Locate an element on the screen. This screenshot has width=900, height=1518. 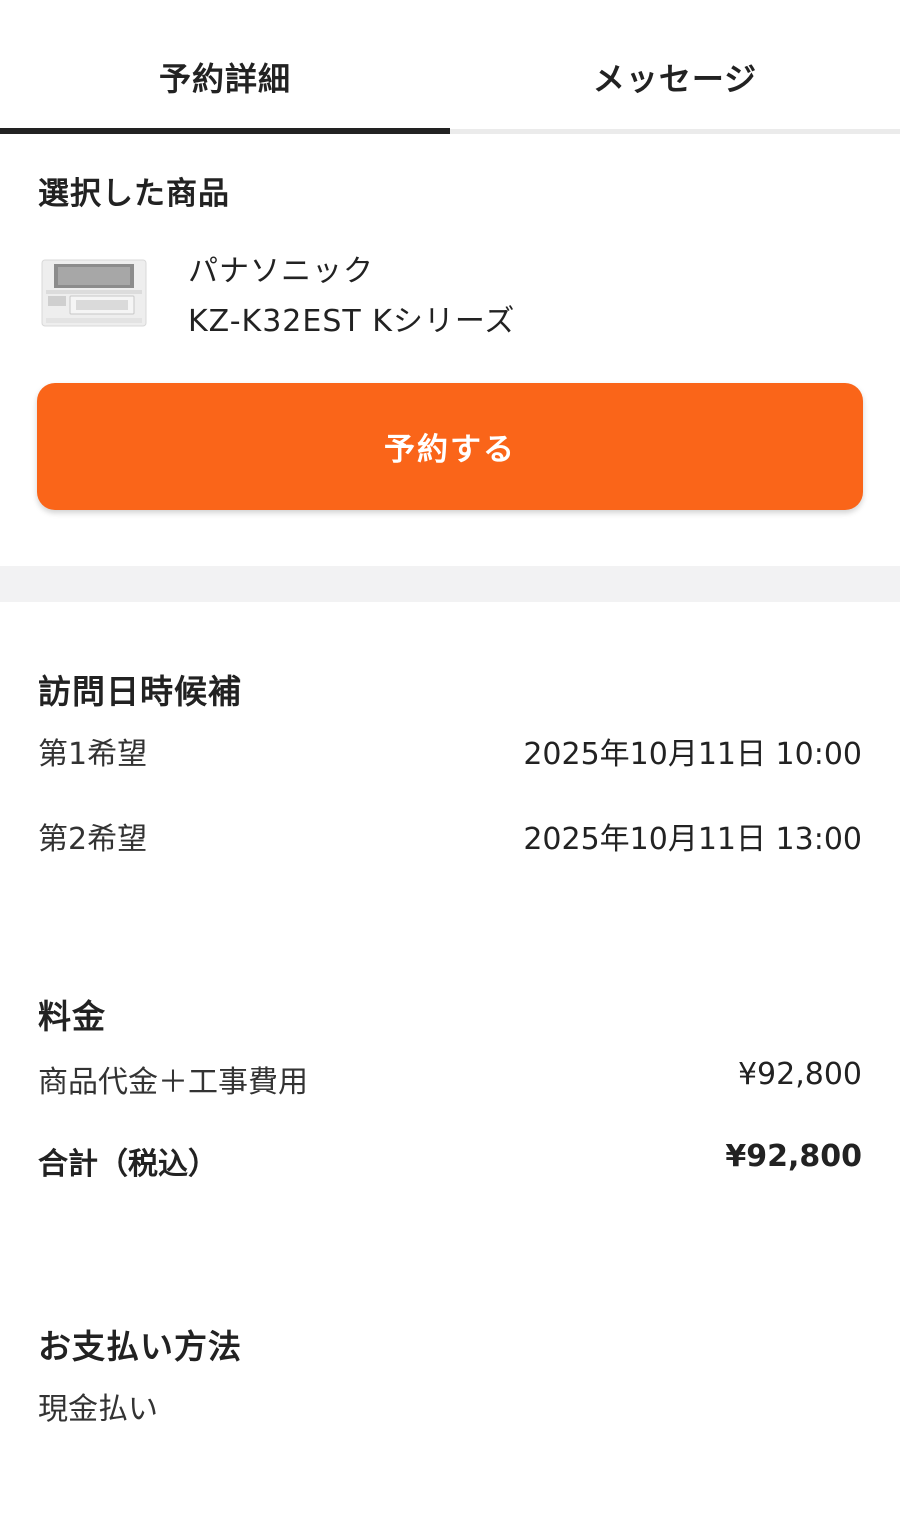
visit-choice-2-label: 第2希望 is located at coordinates (93, 839).